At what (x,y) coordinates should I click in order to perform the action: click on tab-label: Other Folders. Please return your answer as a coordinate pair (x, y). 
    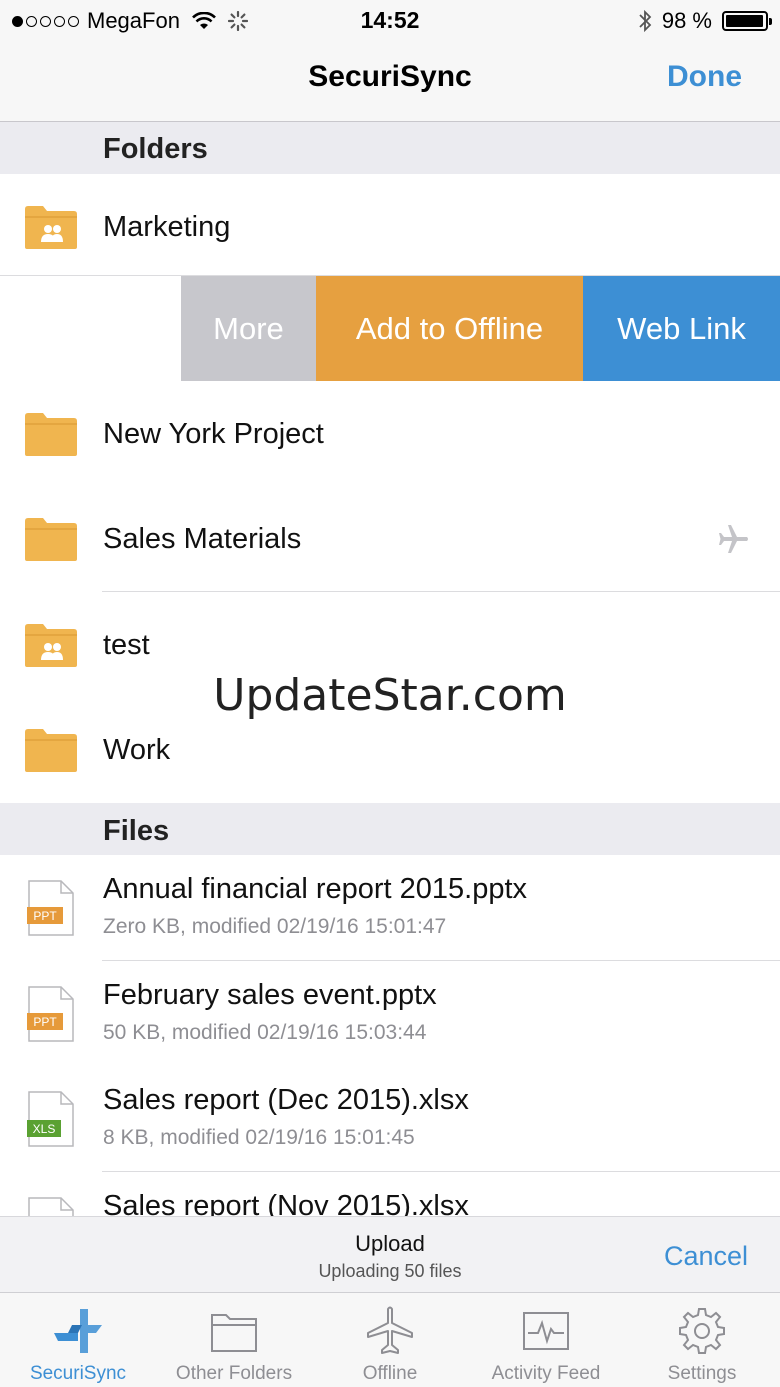
    Looking at the image, I should click on (234, 1373).